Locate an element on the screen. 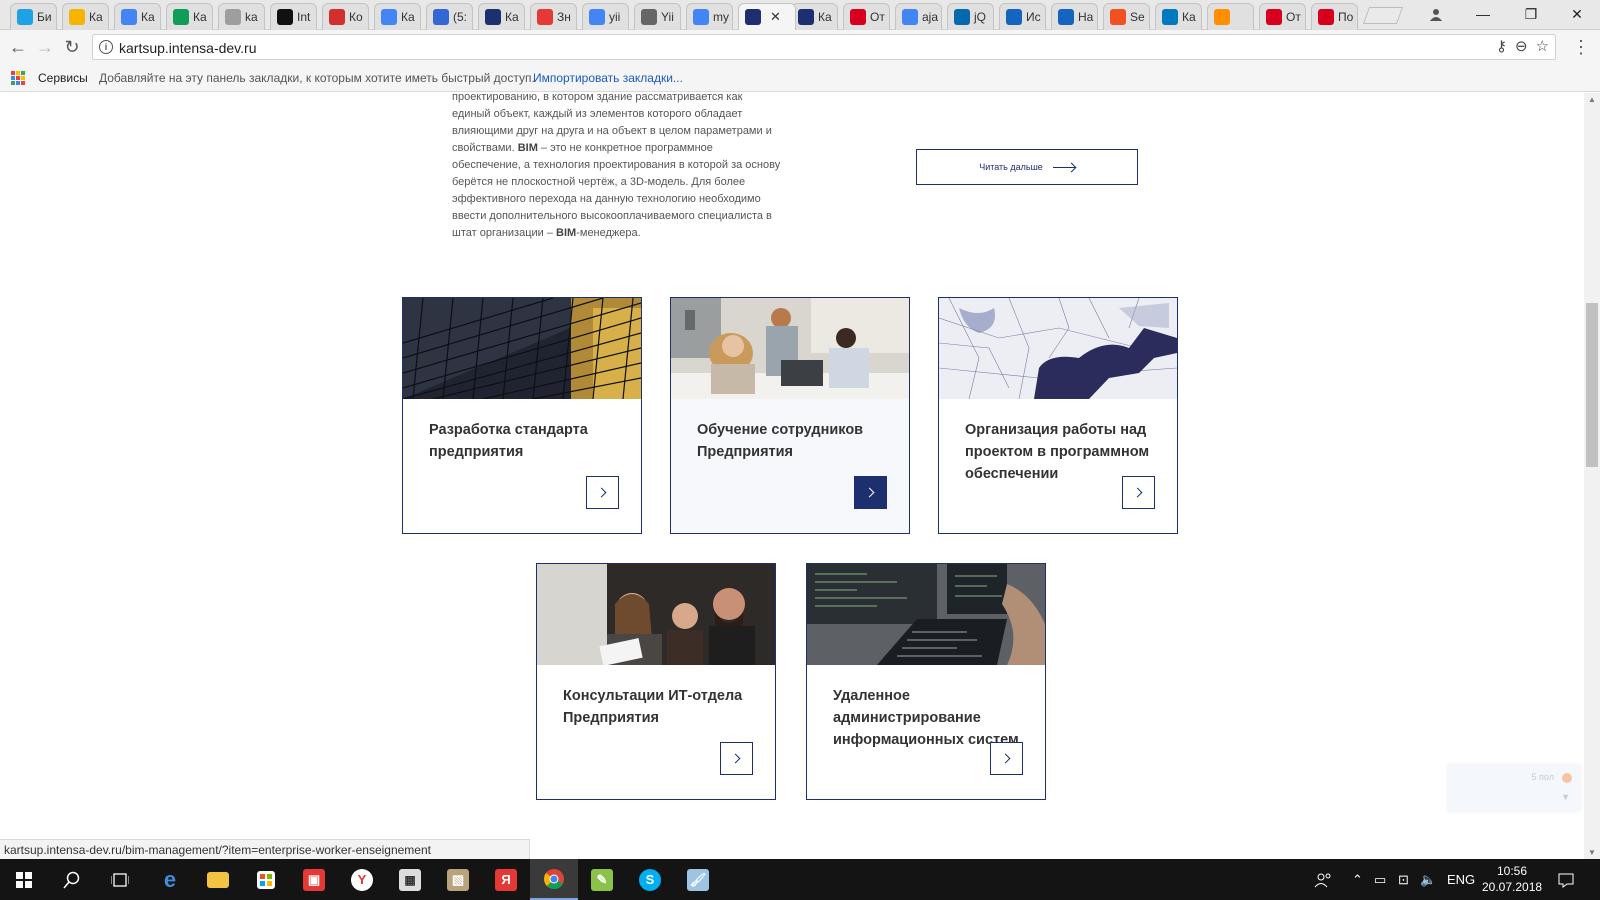  paint-icon: 🖌 is located at coordinates (698, 879).